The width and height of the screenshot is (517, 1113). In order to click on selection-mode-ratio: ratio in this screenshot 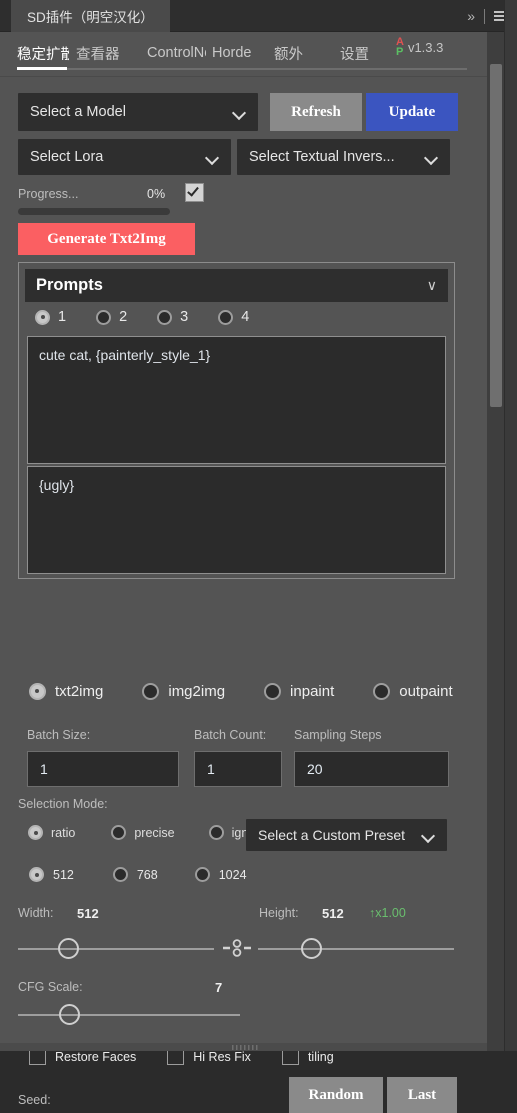, I will do `click(47, 832)`.